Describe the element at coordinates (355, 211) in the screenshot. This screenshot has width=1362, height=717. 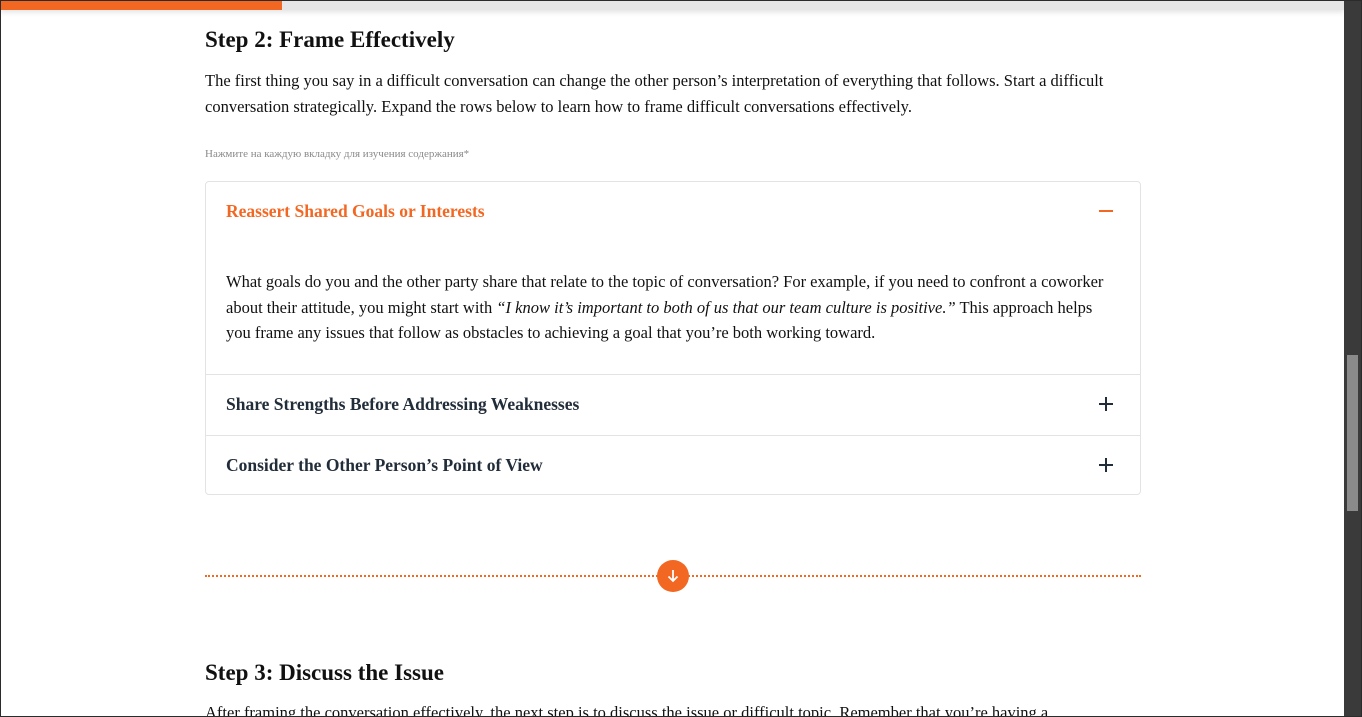
I see `accordion-title: Reassert Shared Goals or Interests` at that location.